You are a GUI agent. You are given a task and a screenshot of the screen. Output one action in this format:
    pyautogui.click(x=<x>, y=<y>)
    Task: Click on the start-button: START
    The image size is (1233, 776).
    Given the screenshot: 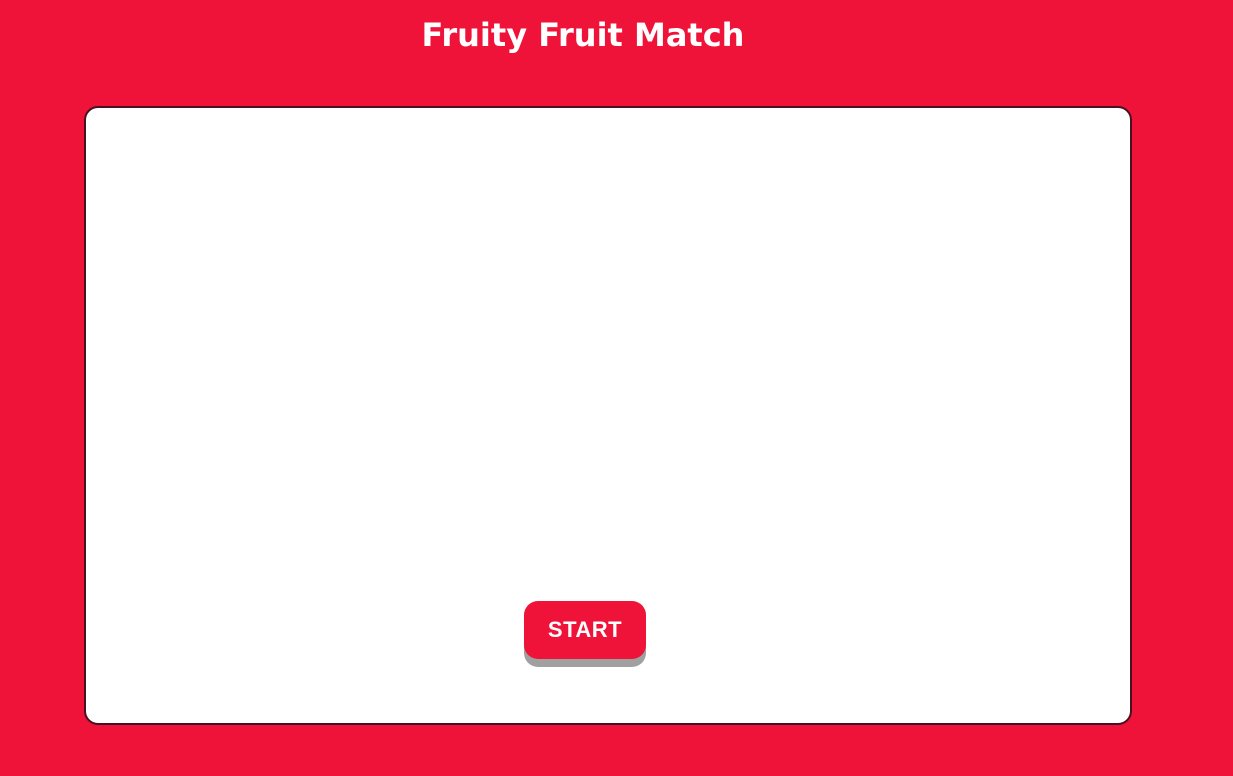 What is the action you would take?
    pyautogui.click(x=585, y=630)
    